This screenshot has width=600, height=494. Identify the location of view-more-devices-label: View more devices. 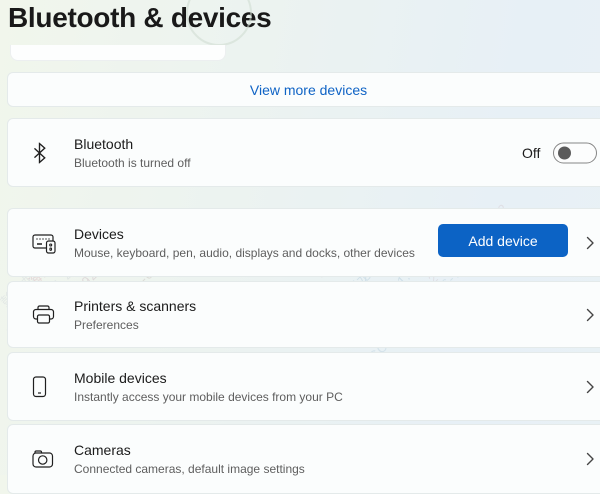
(308, 89).